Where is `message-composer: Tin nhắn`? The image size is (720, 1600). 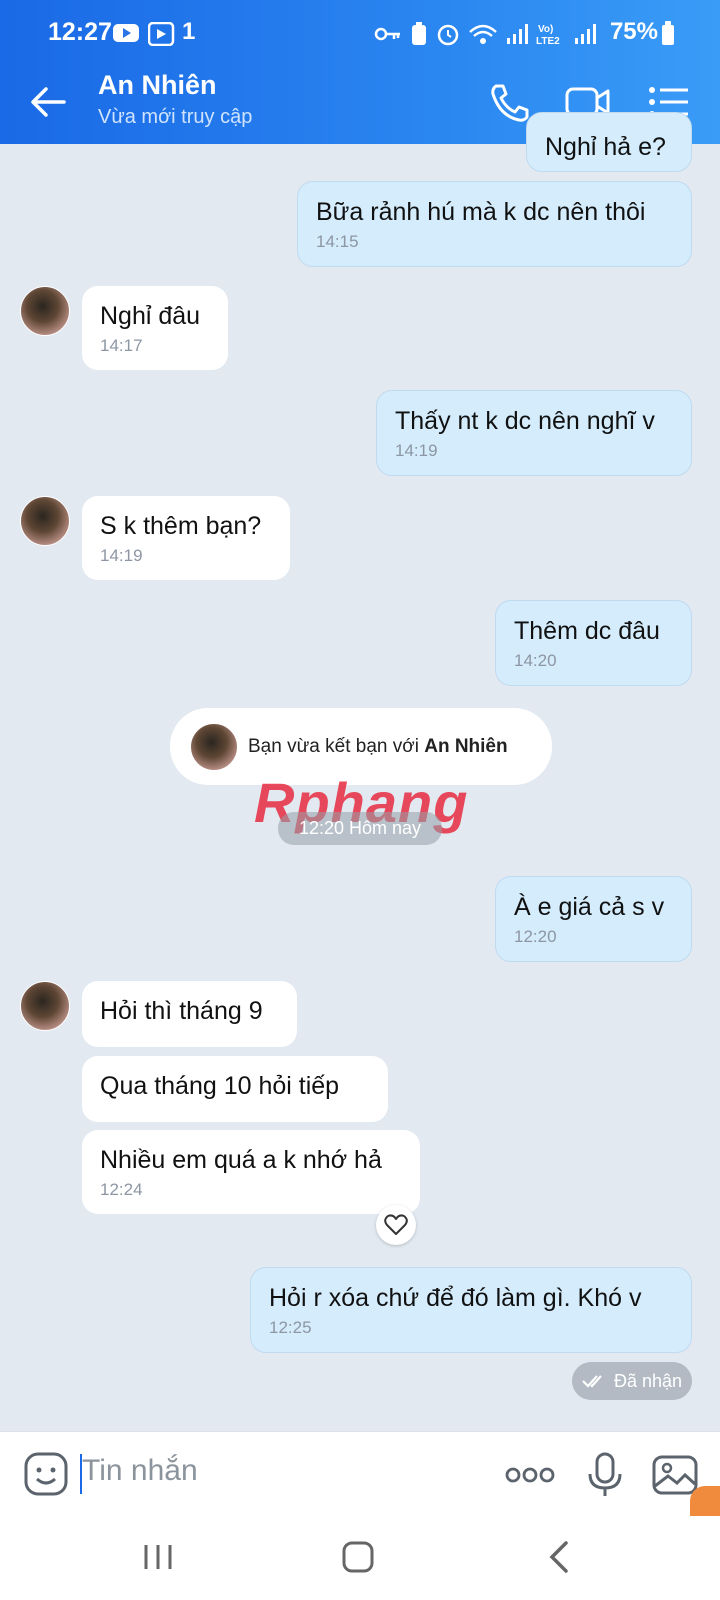 message-composer: Tin nhắn is located at coordinates (360, 1474).